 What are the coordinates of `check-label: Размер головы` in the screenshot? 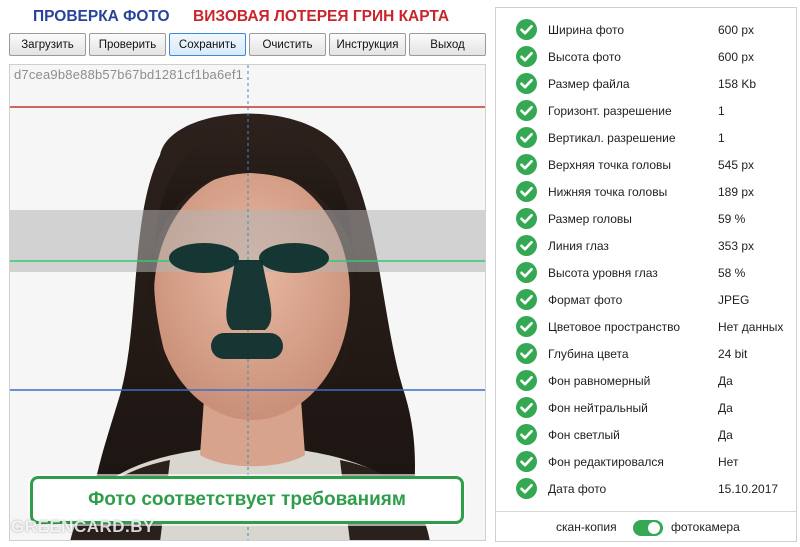 It's located at (590, 219).